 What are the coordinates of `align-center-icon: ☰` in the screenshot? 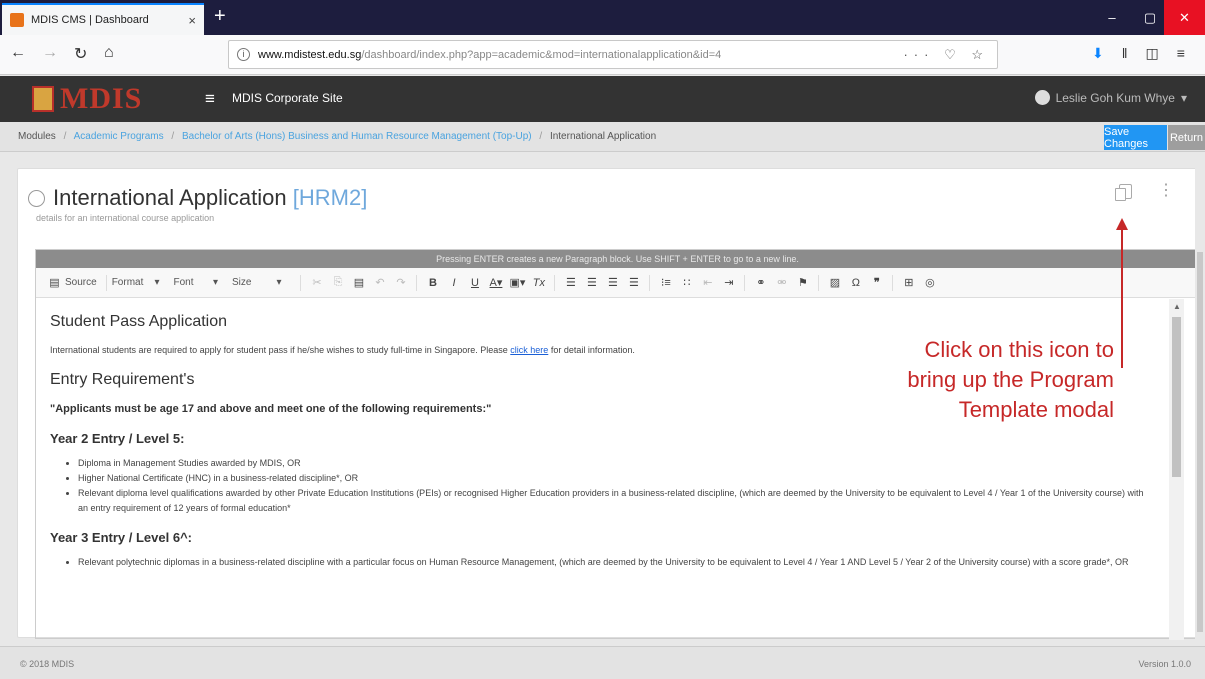 It's located at (591, 282).